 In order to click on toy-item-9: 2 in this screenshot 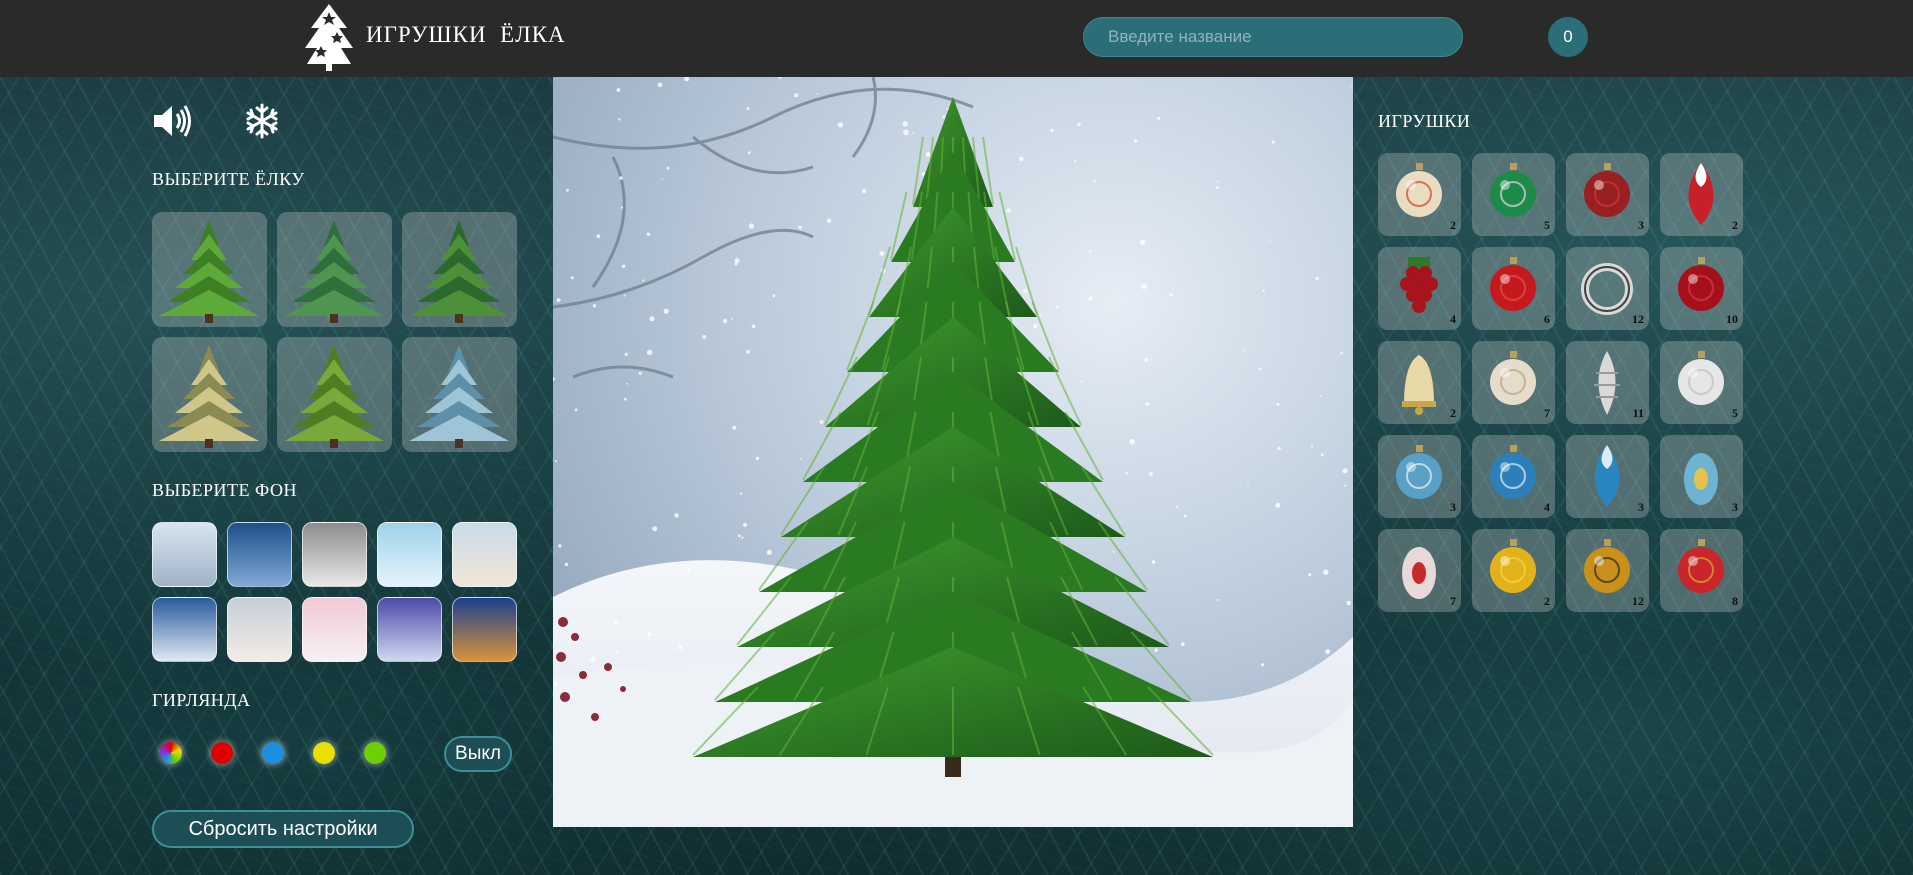, I will do `click(1419, 382)`.